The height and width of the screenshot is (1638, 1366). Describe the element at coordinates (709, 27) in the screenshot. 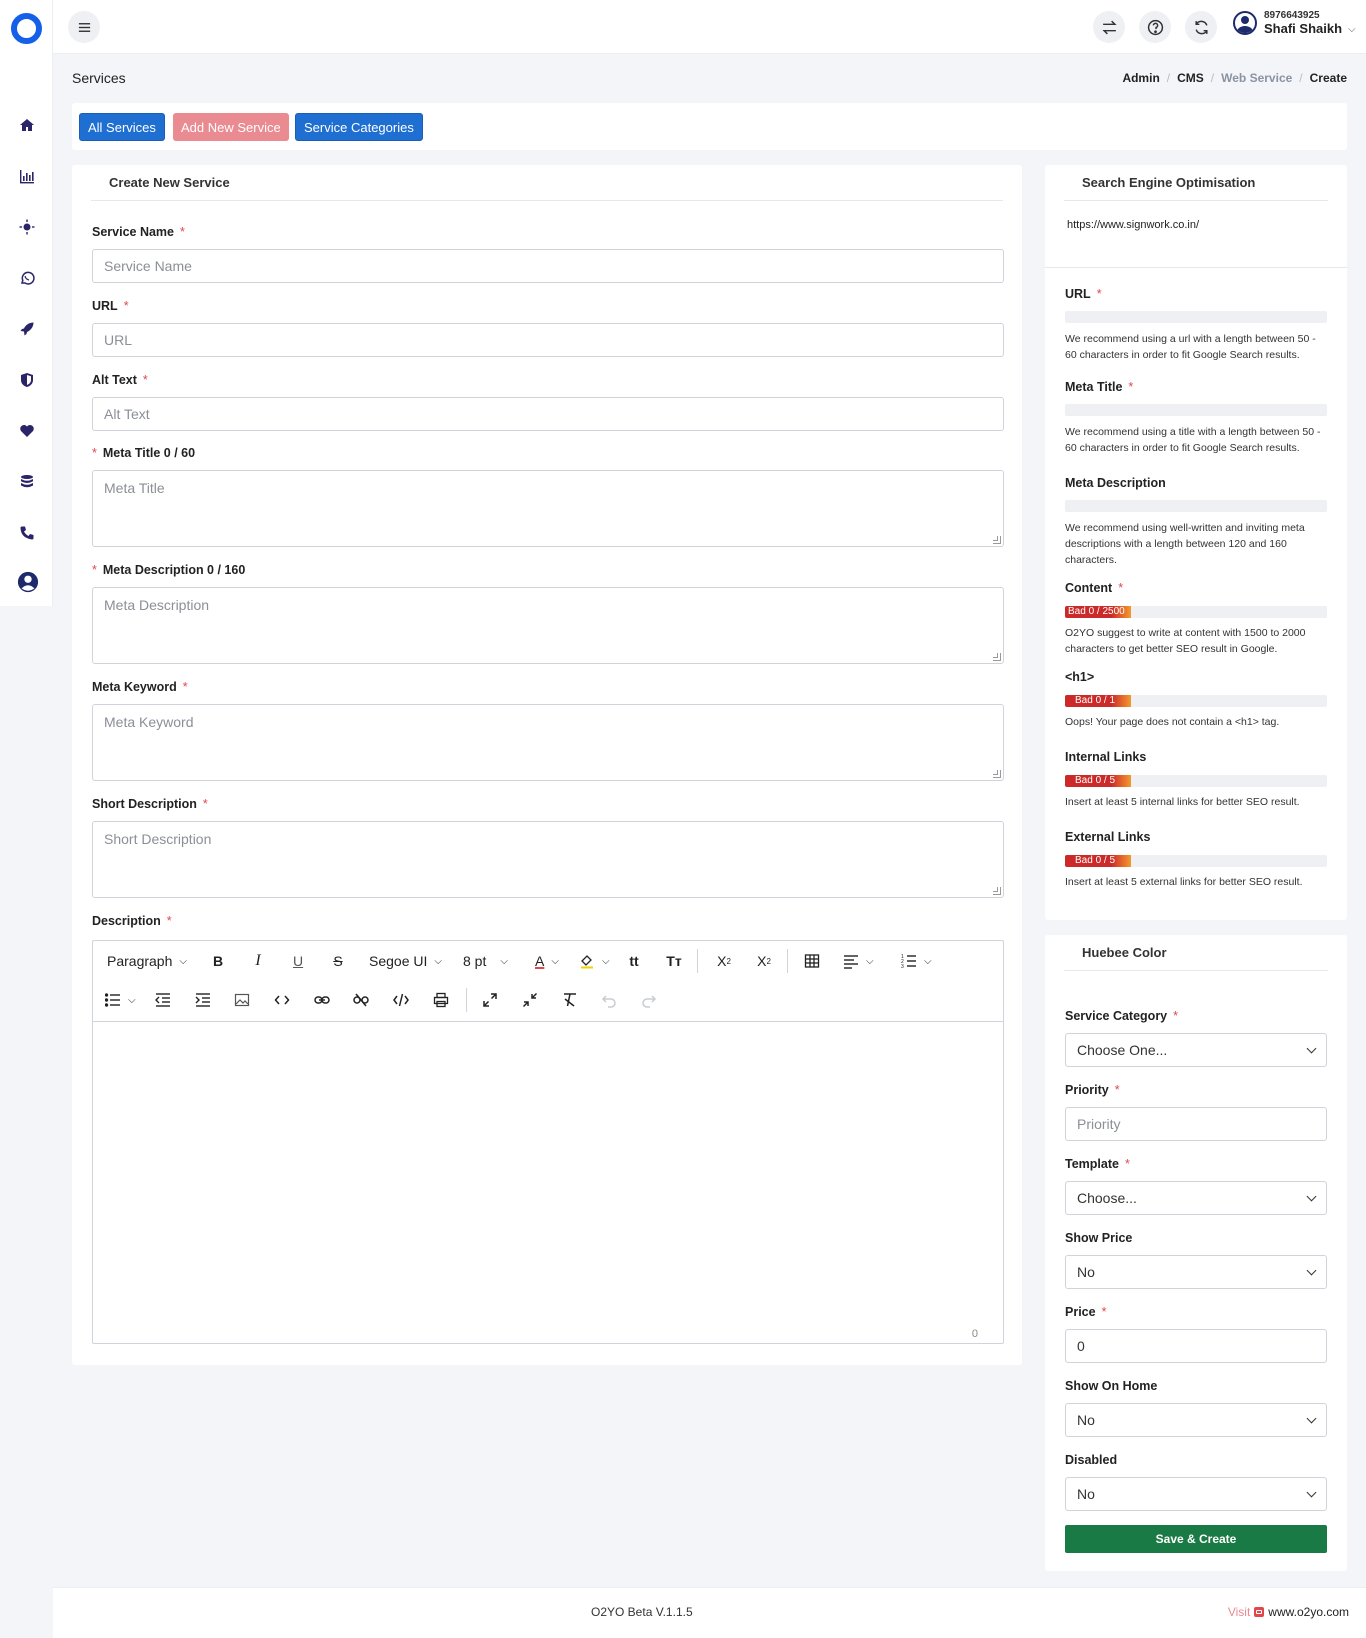

I see `top-bar: 8976643925 Shafi Shaikh ⌵` at that location.